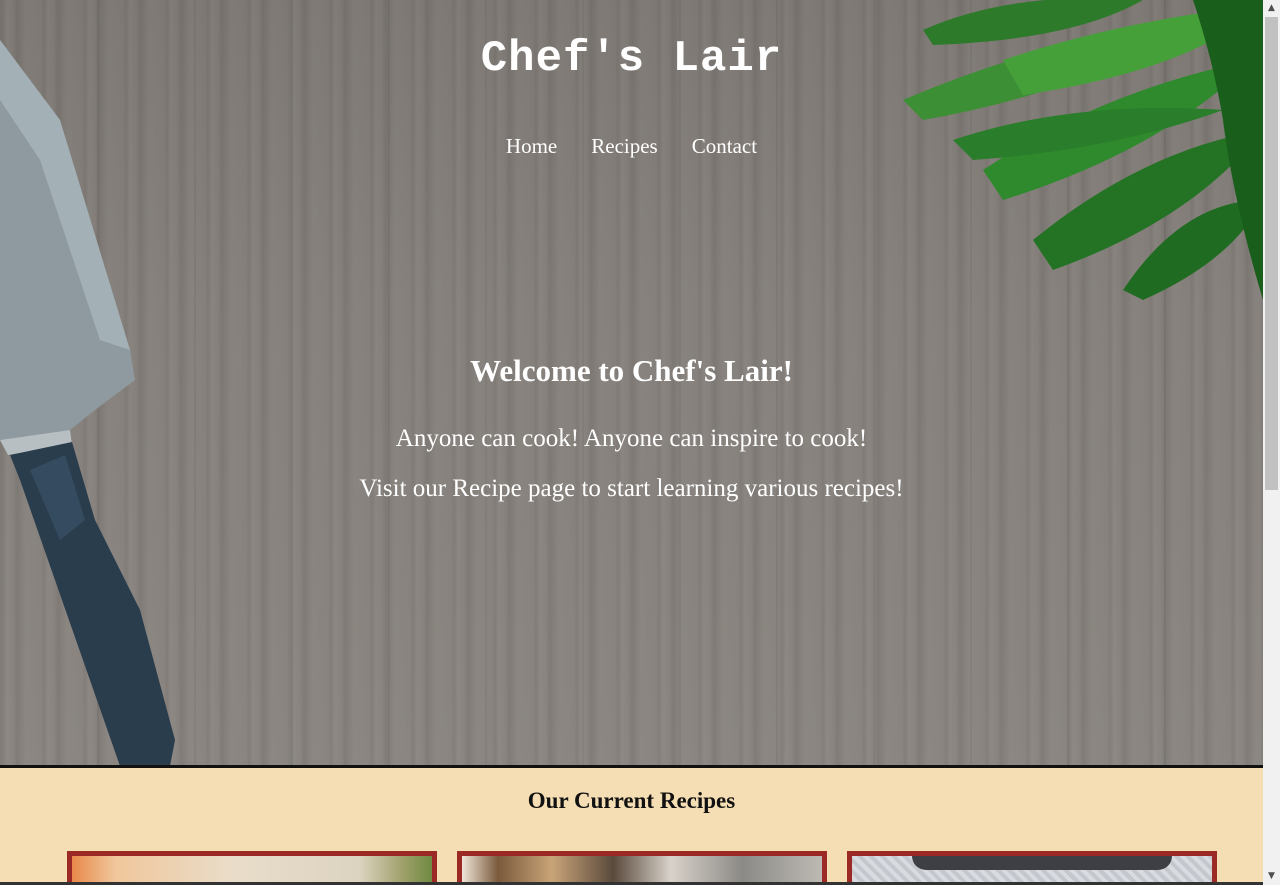 The height and width of the screenshot is (885, 1280). Describe the element at coordinates (531, 146) in the screenshot. I see `nav-home: Home` at that location.